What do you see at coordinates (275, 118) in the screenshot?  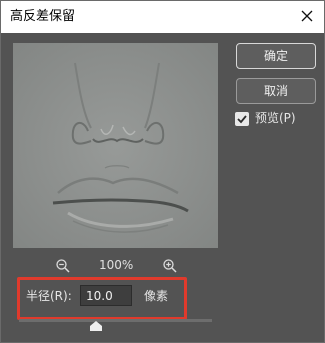 I see `preview-checkbox-label: 预览(P)` at bounding box center [275, 118].